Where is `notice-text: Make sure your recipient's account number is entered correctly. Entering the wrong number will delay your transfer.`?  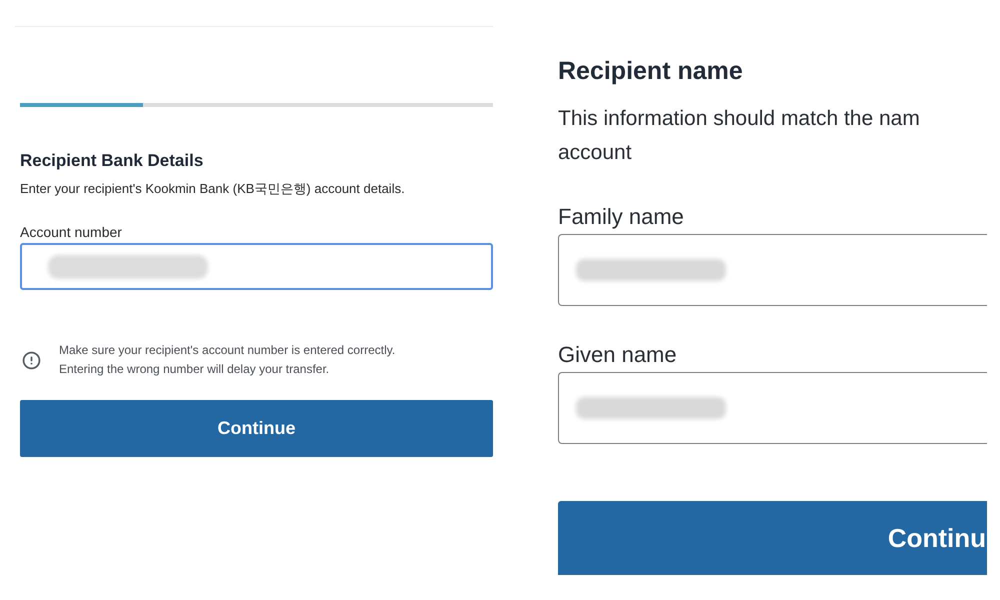
notice-text: Make sure your recipient's account number is entered correctly. Entering the wrong number will delay your transfer. is located at coordinates (227, 360).